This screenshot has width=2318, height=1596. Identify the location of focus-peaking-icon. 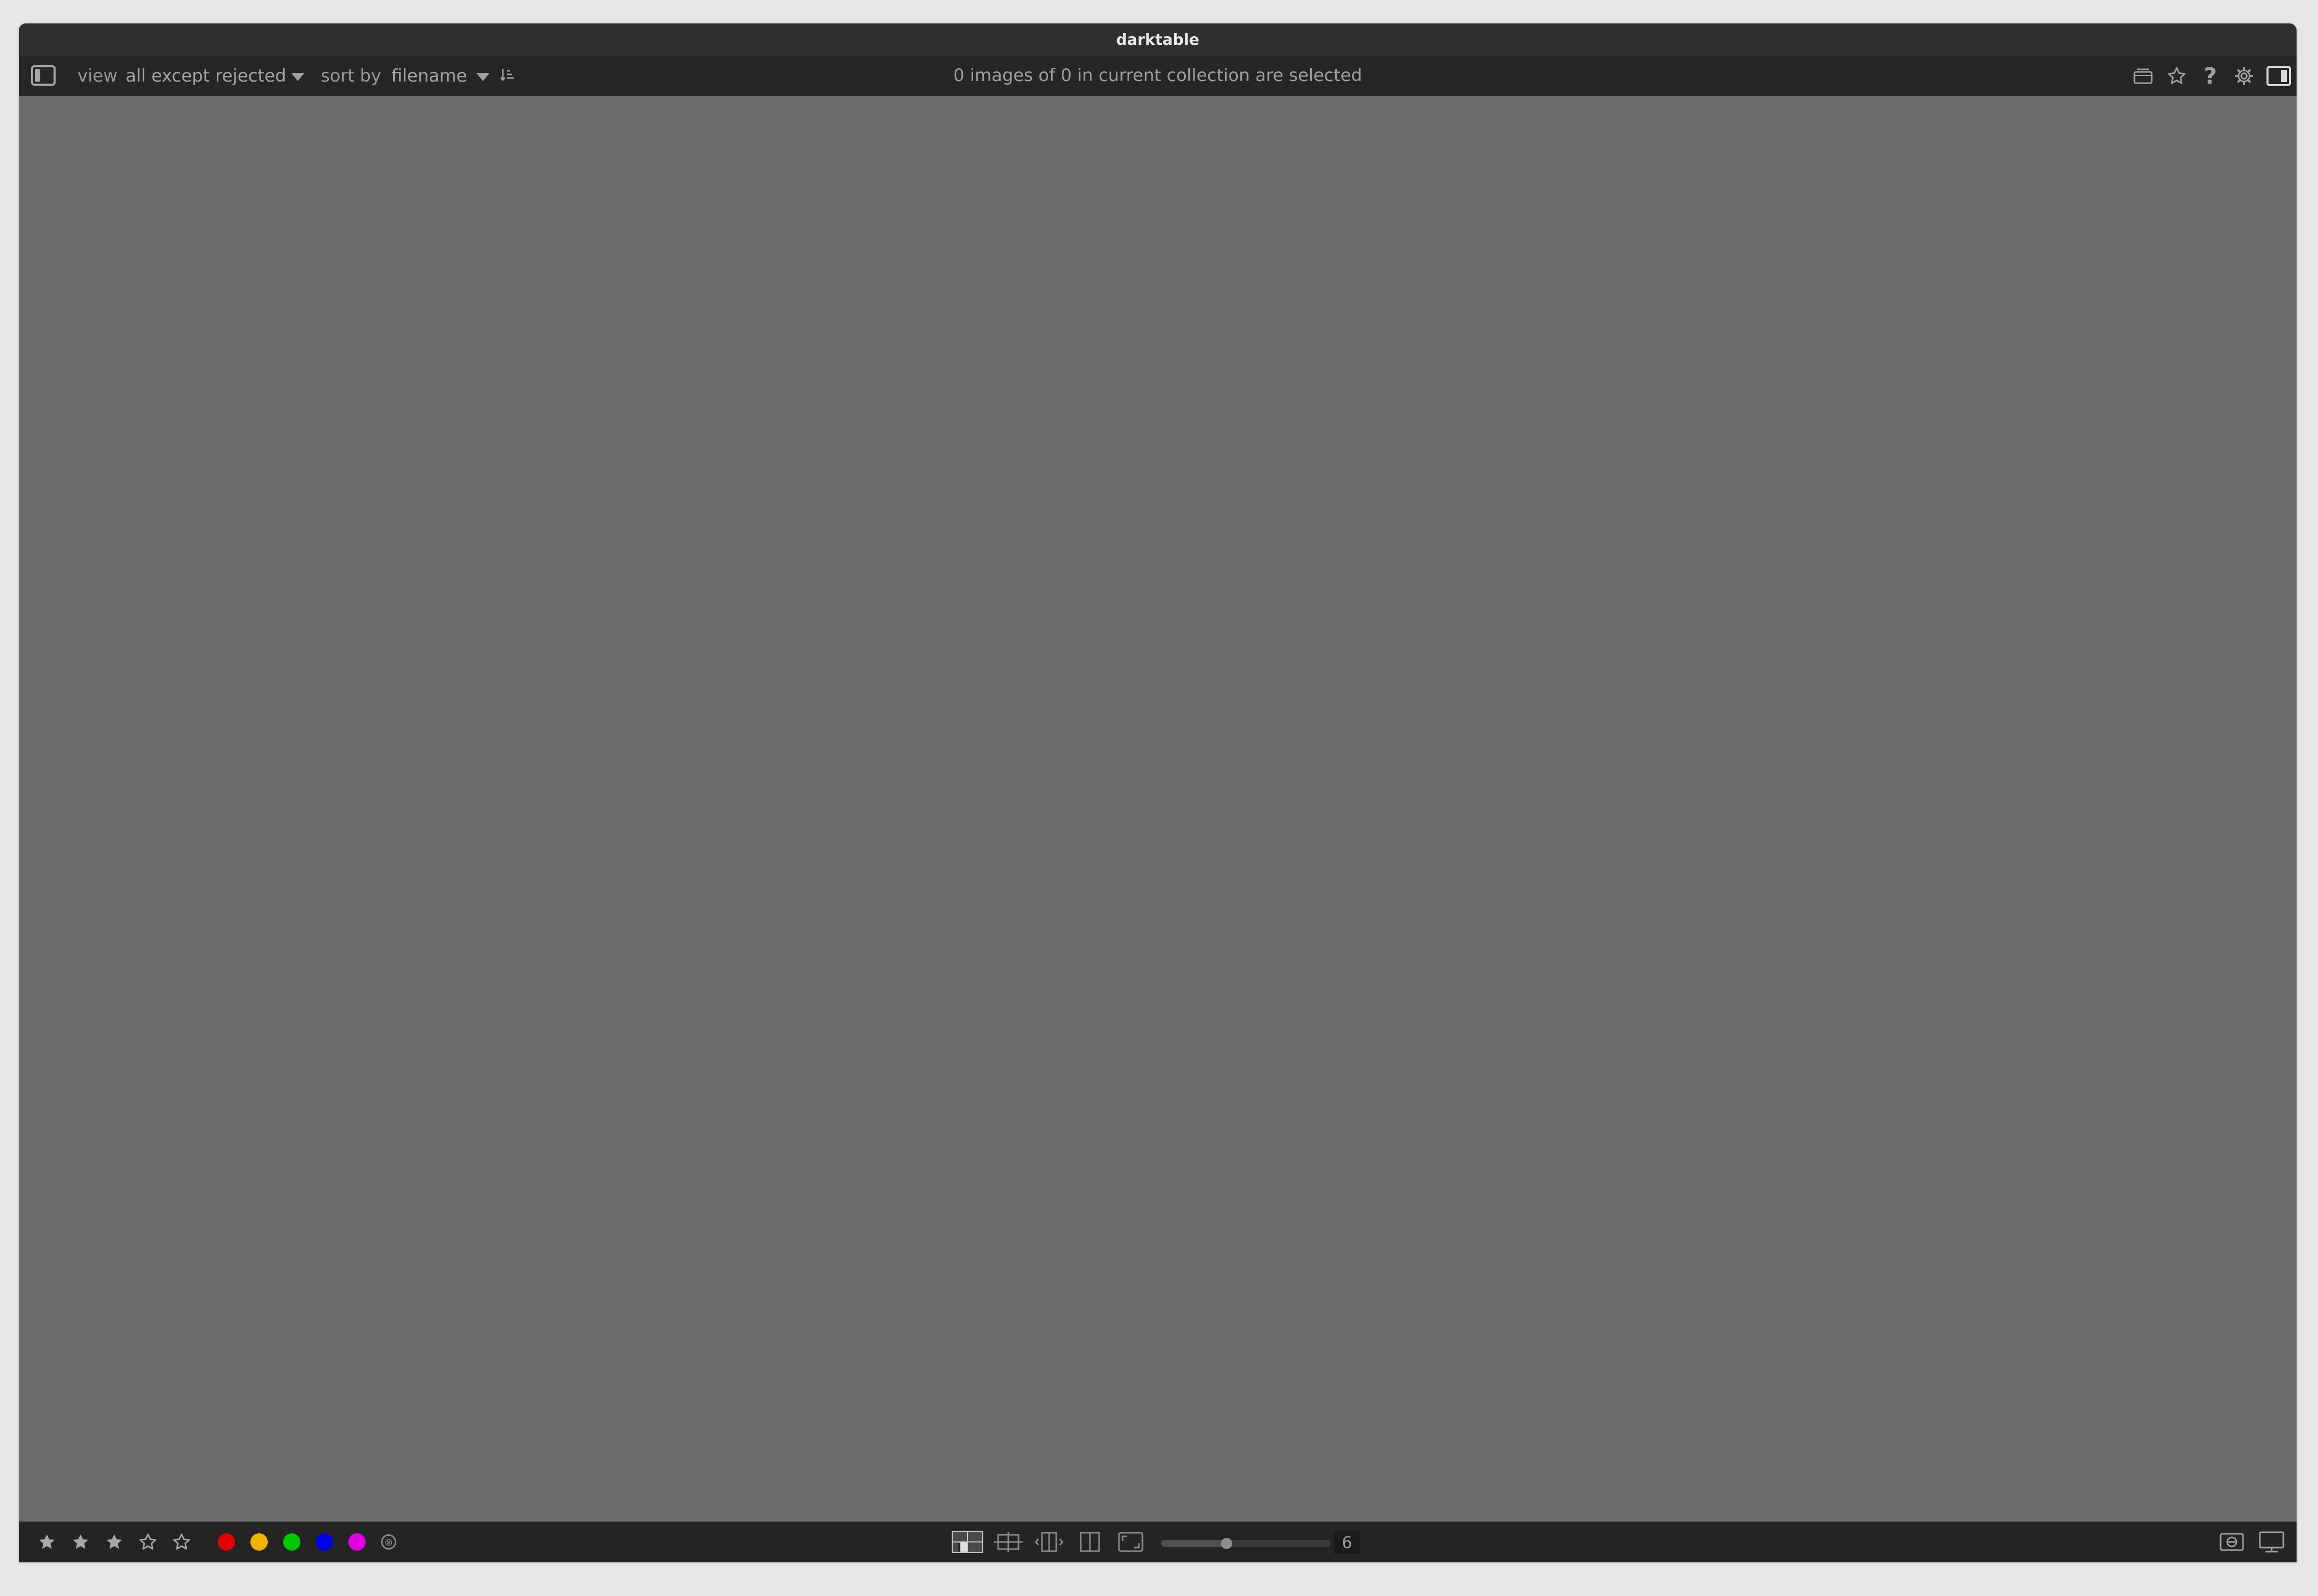
(2232, 1542).